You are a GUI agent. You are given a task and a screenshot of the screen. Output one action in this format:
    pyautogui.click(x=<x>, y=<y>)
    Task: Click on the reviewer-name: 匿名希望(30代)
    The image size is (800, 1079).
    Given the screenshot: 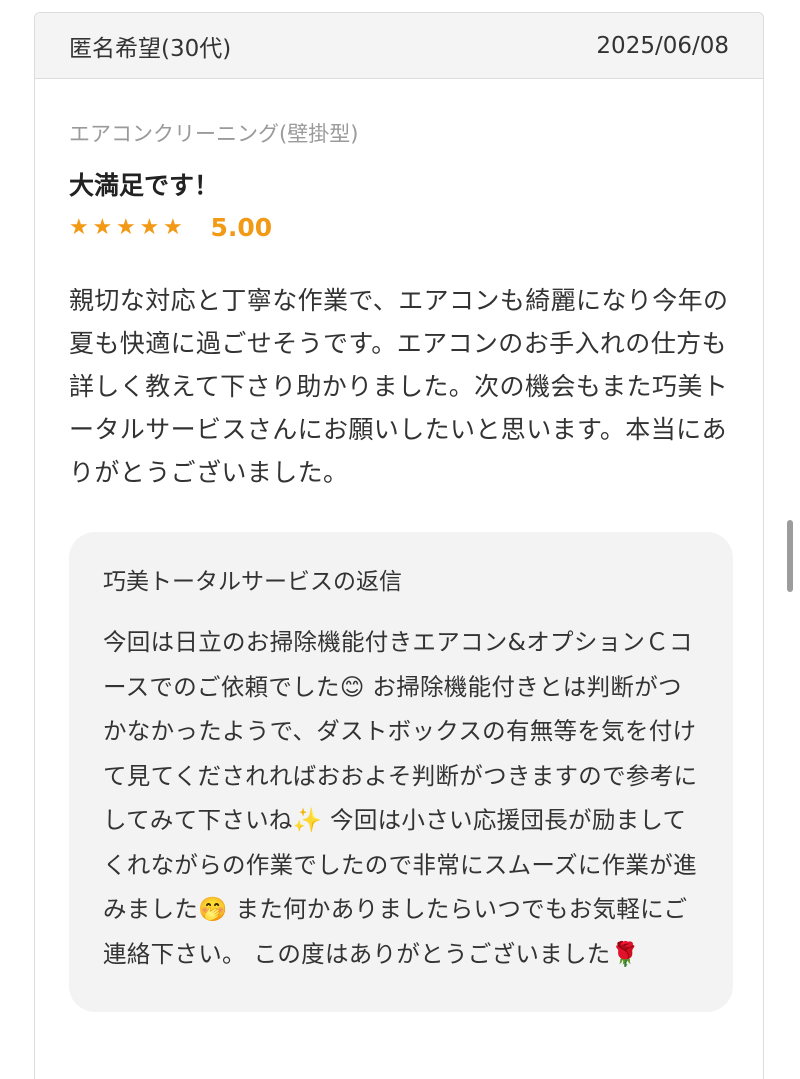 What is the action you would take?
    pyautogui.click(x=150, y=48)
    